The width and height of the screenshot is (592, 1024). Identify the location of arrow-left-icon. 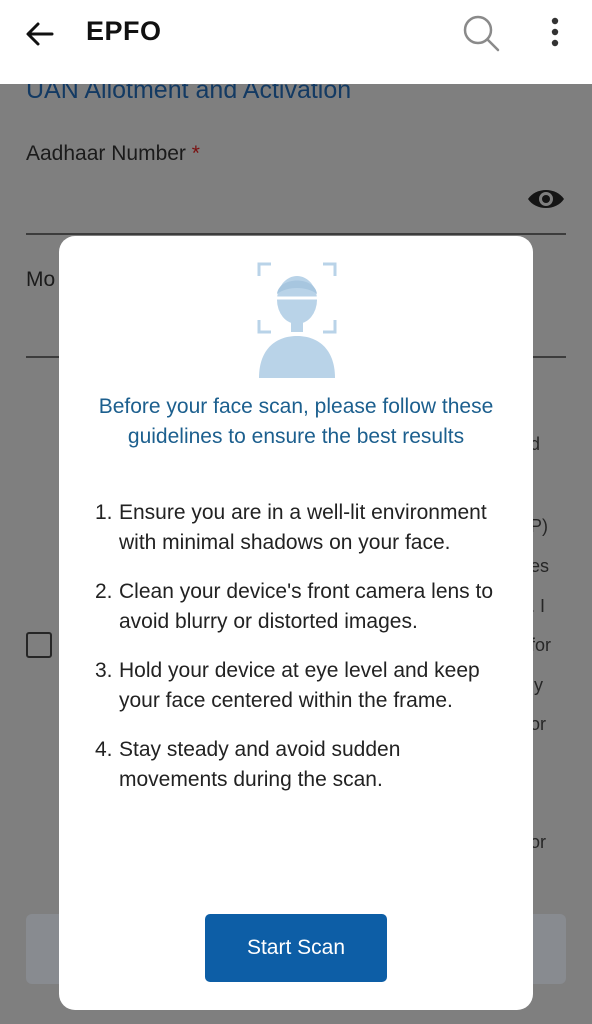
(40, 34).